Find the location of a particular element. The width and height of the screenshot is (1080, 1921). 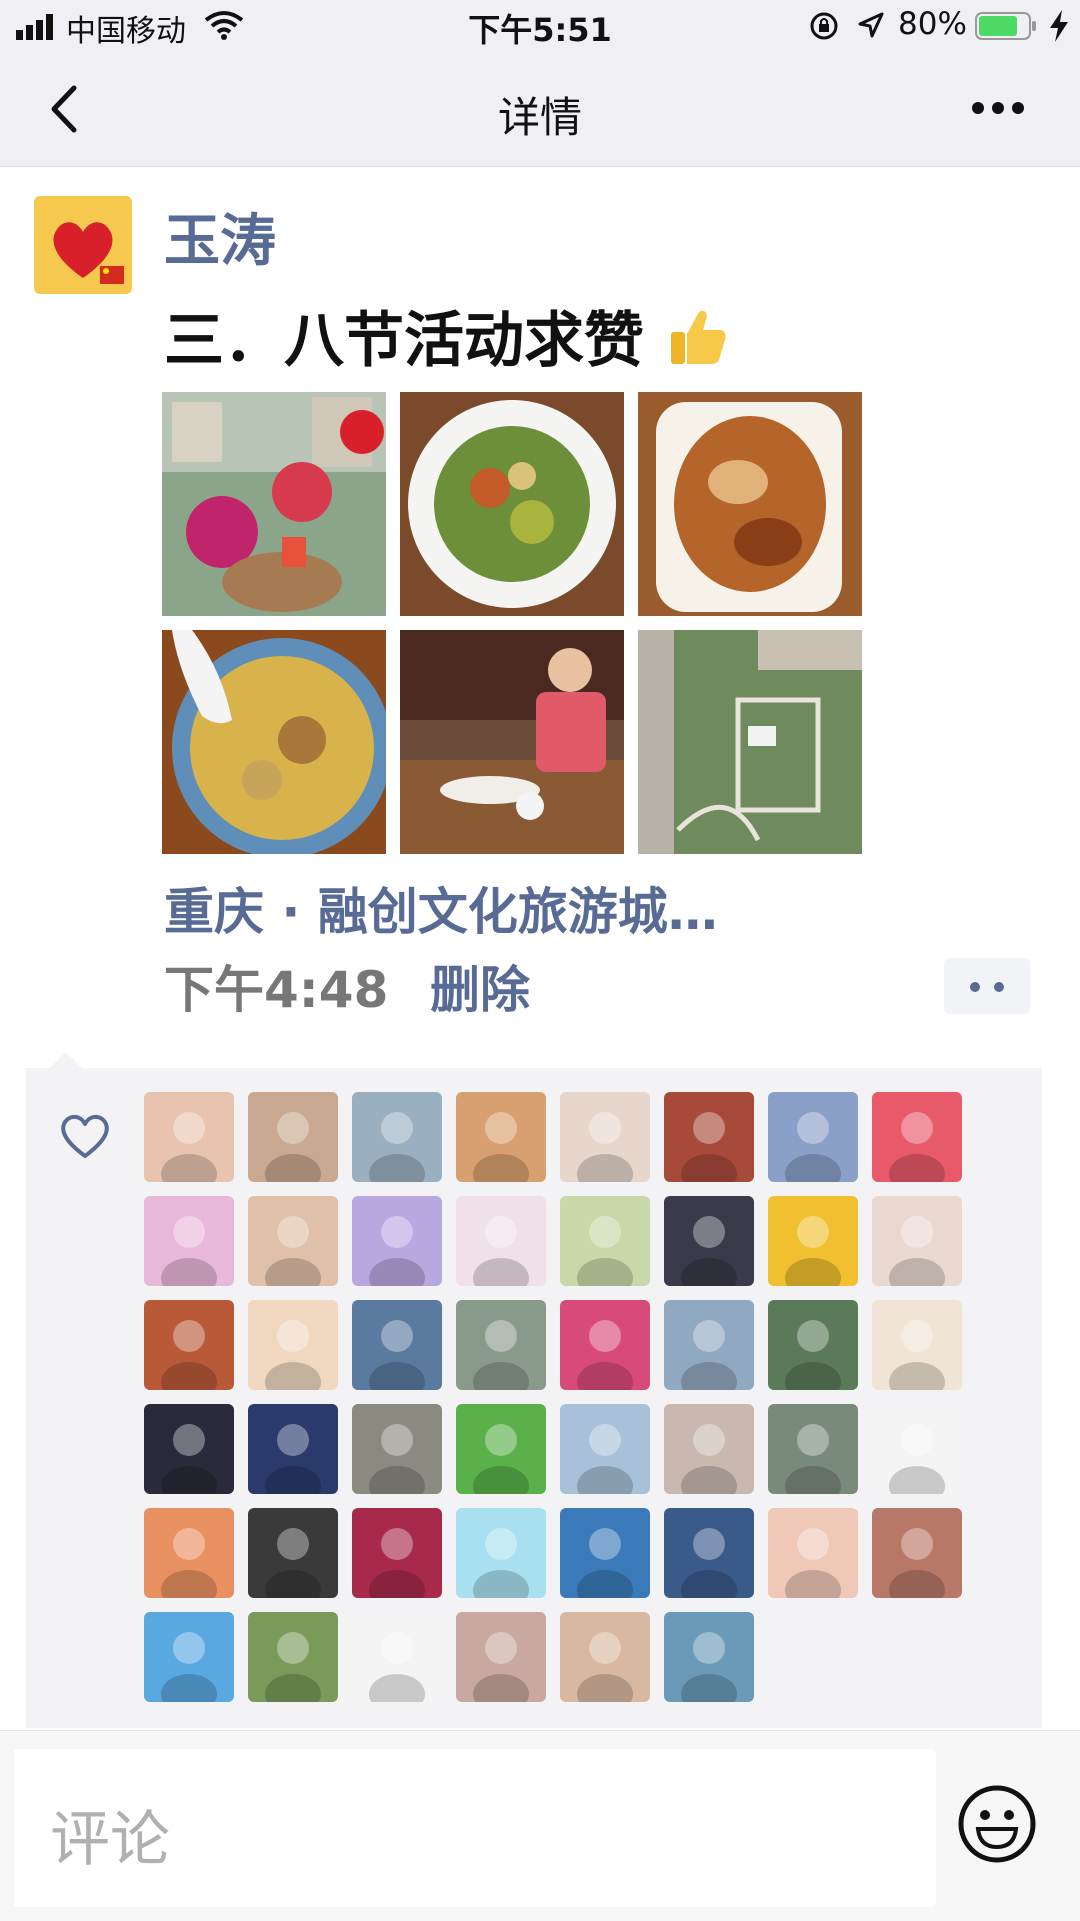

soup-bowl-photo is located at coordinates (274, 742).